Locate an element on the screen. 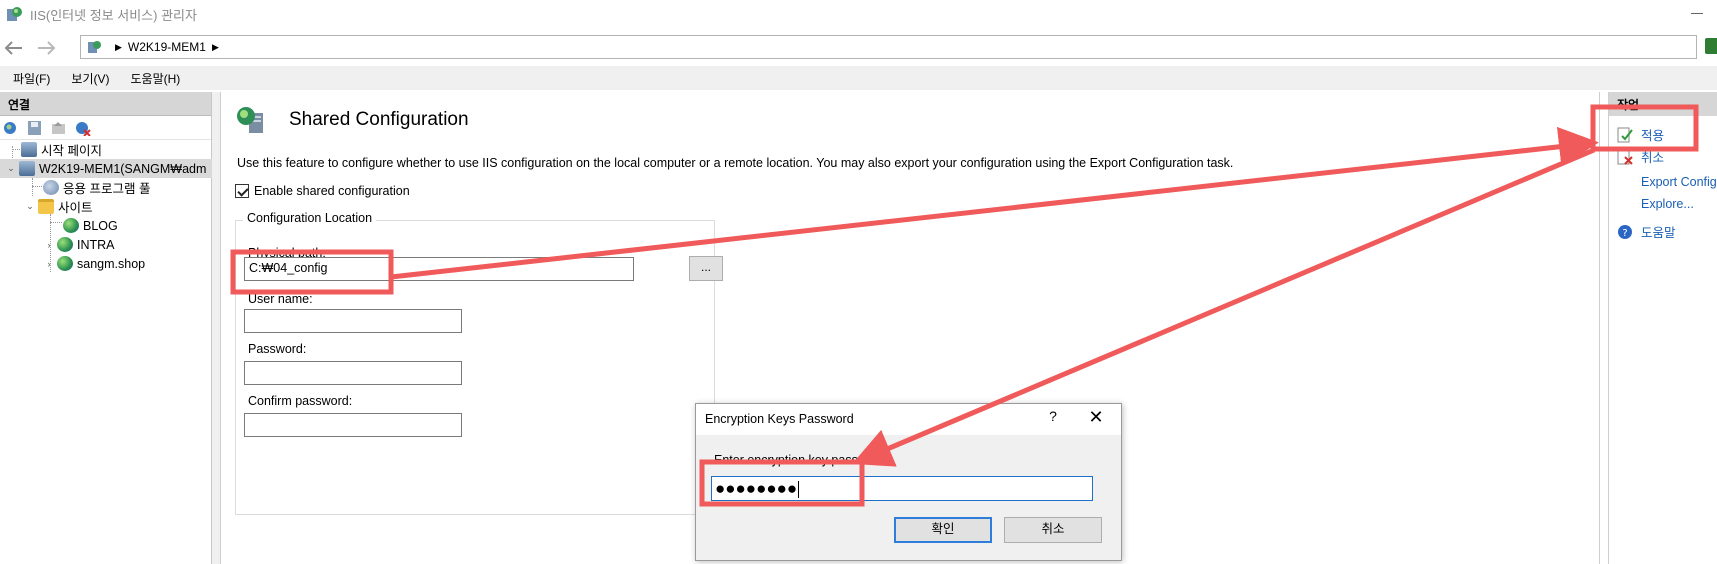 The height and width of the screenshot is (564, 1717). minimize-icon is located at coordinates (1697, 13).